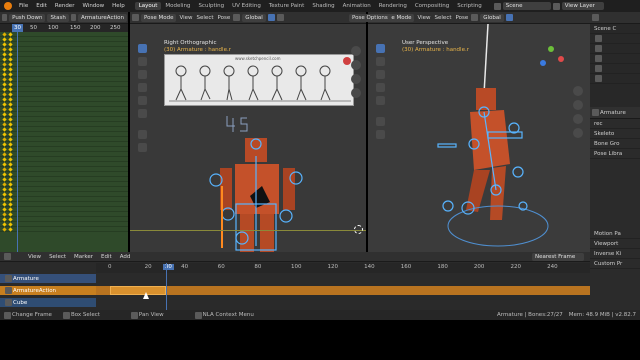 Image resolution: width=640 pixels, height=360 pixels. Describe the element at coordinates (615, 264) in the screenshot. I see `prop-row: Custom Pr` at that location.